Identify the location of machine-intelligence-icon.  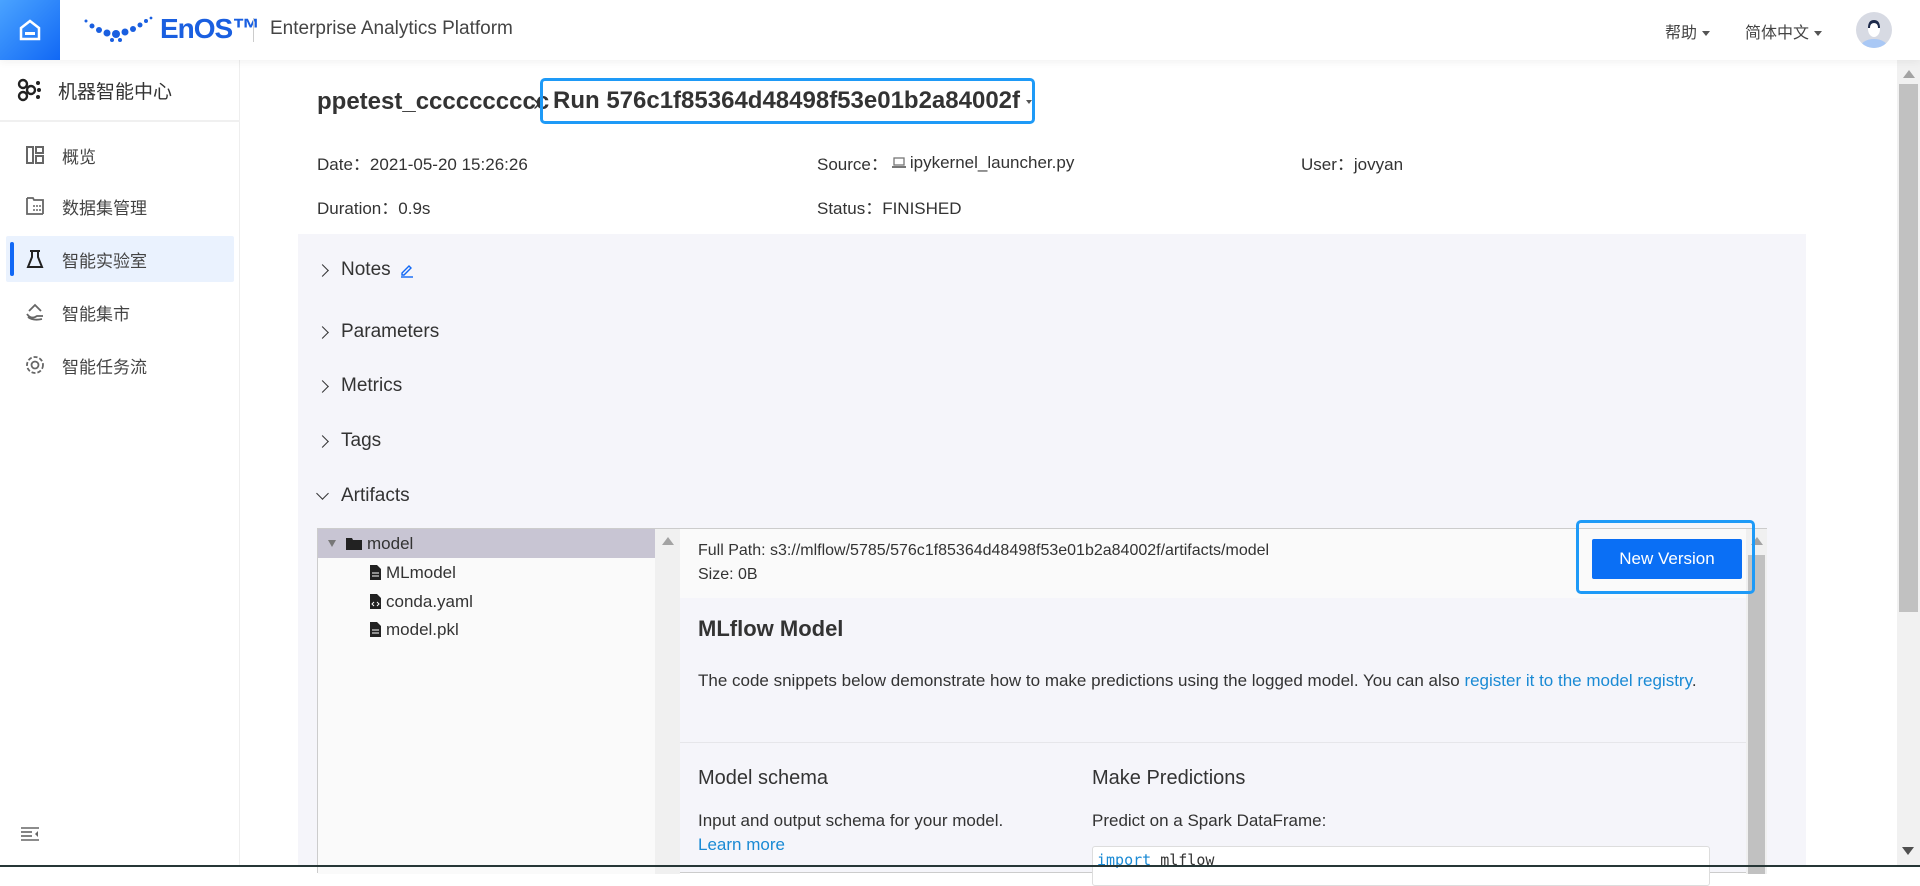
(29, 90).